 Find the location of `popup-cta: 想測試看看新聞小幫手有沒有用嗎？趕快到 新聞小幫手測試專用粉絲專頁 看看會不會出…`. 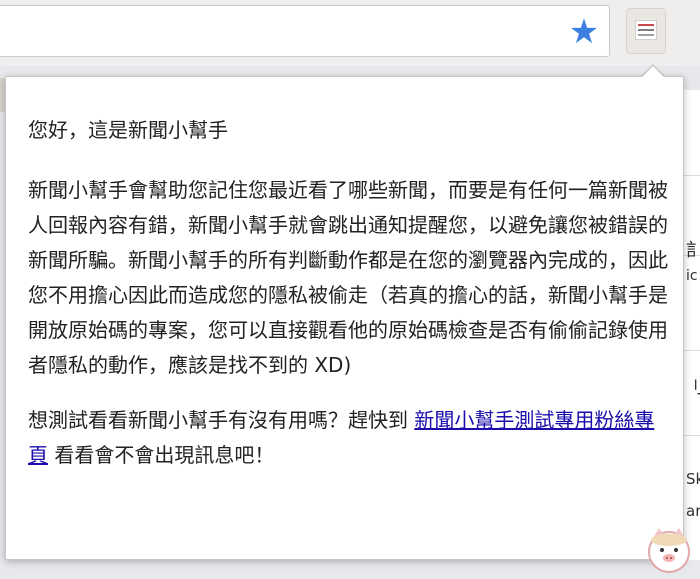

popup-cta: 想測試看看新聞小幫手有沒有用嗎？趕快到 新聞小幫手測試專用粉絲專頁 看看會不會出… is located at coordinates (348, 438).